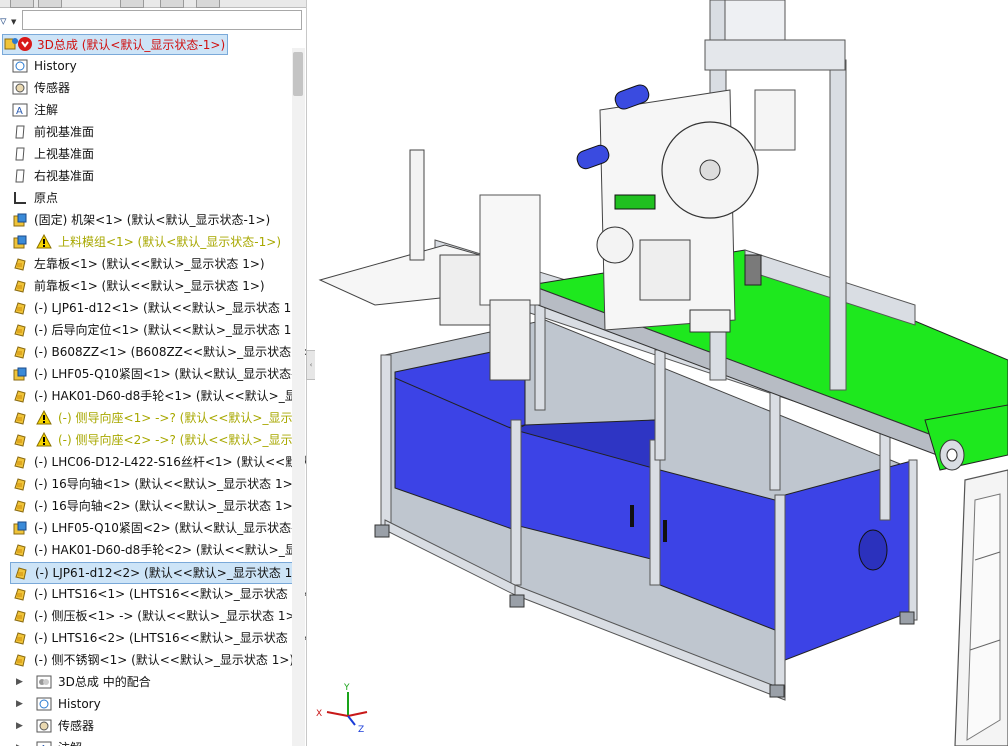  I want to click on tree-item-label: (-) LHTS16<2> (LHTS16<<默认>_显示状态 1>, so click(170, 638).